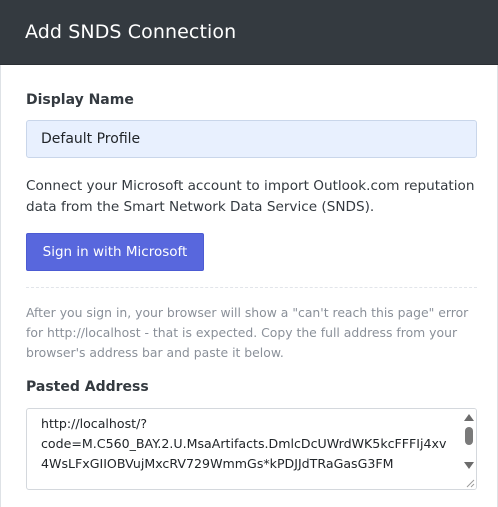 The image size is (498, 507). Describe the element at coordinates (251, 287) in the screenshot. I see `section-divider` at that location.